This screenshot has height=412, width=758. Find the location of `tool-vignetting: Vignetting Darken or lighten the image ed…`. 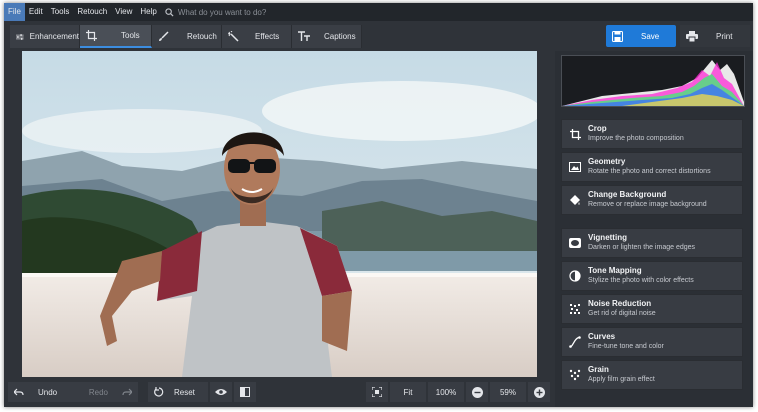

tool-vignetting: Vignetting Darken or lighten the image ed… is located at coordinates (652, 243).